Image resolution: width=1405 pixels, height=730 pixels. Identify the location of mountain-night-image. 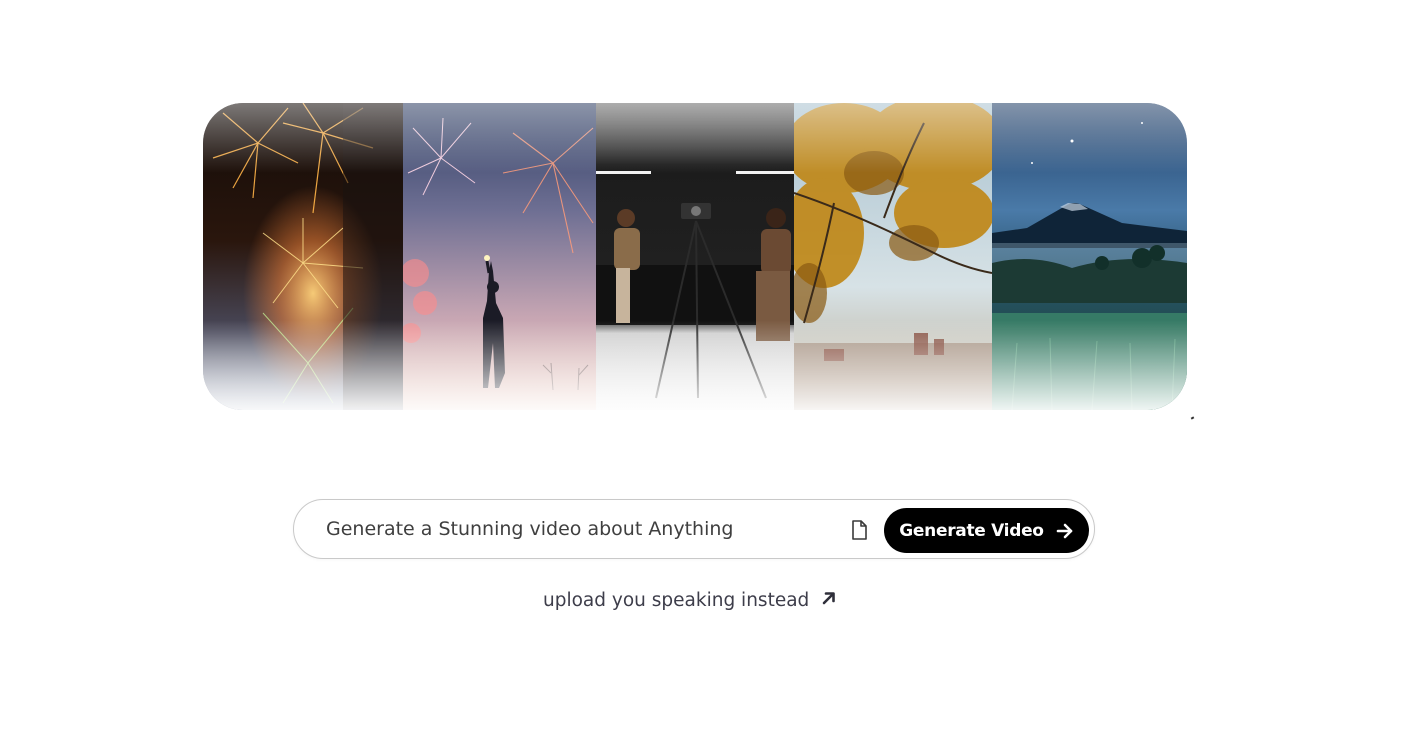
(1089, 256).